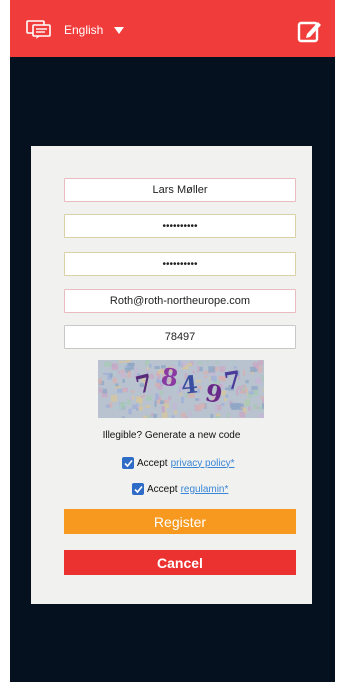 This screenshot has height=682, width=337. I want to click on top-bar: English, so click(172, 28).